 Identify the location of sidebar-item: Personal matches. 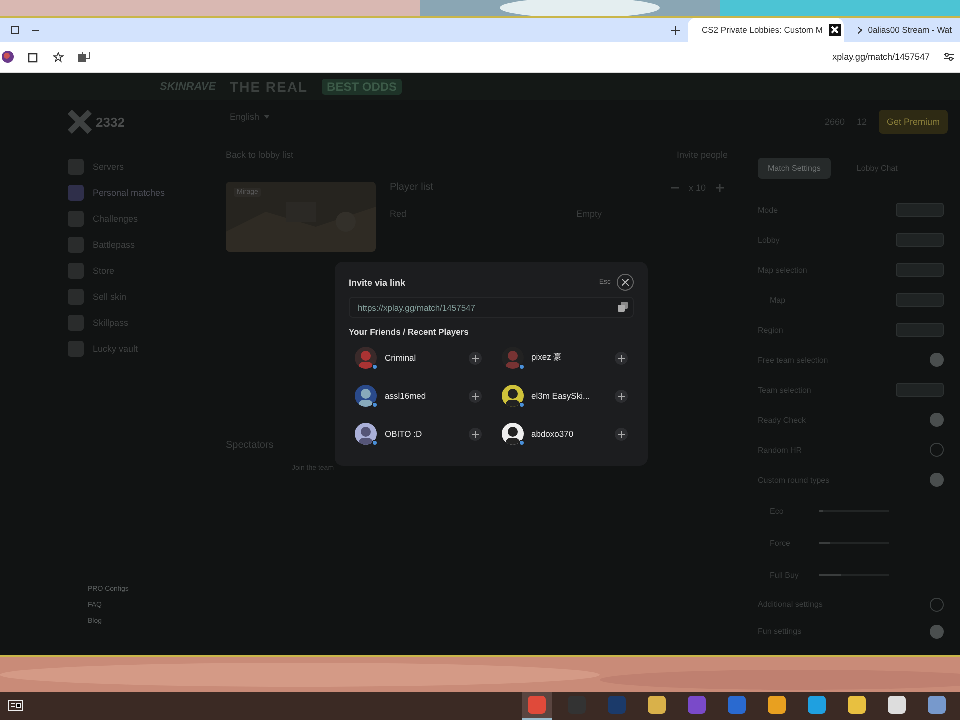
(143, 193).